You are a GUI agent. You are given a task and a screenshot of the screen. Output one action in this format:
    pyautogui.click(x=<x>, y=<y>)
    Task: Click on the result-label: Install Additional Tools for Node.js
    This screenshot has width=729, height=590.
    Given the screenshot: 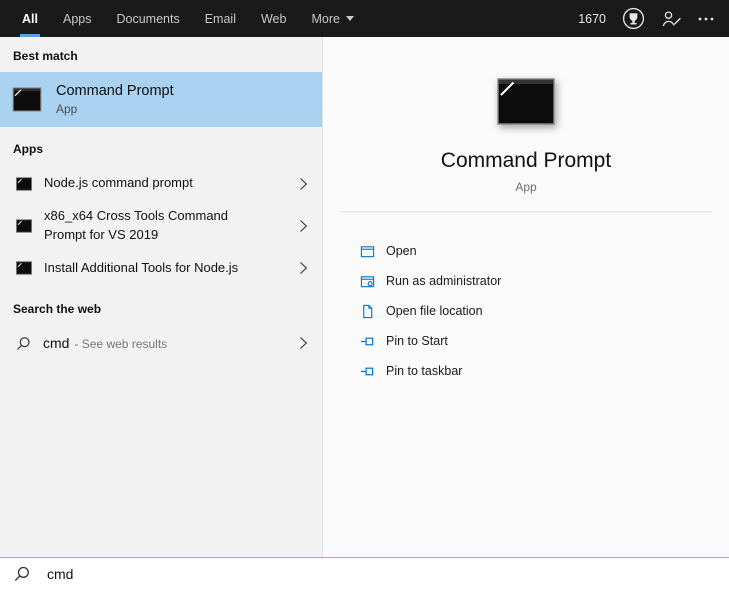 What is the action you would take?
    pyautogui.click(x=141, y=267)
    